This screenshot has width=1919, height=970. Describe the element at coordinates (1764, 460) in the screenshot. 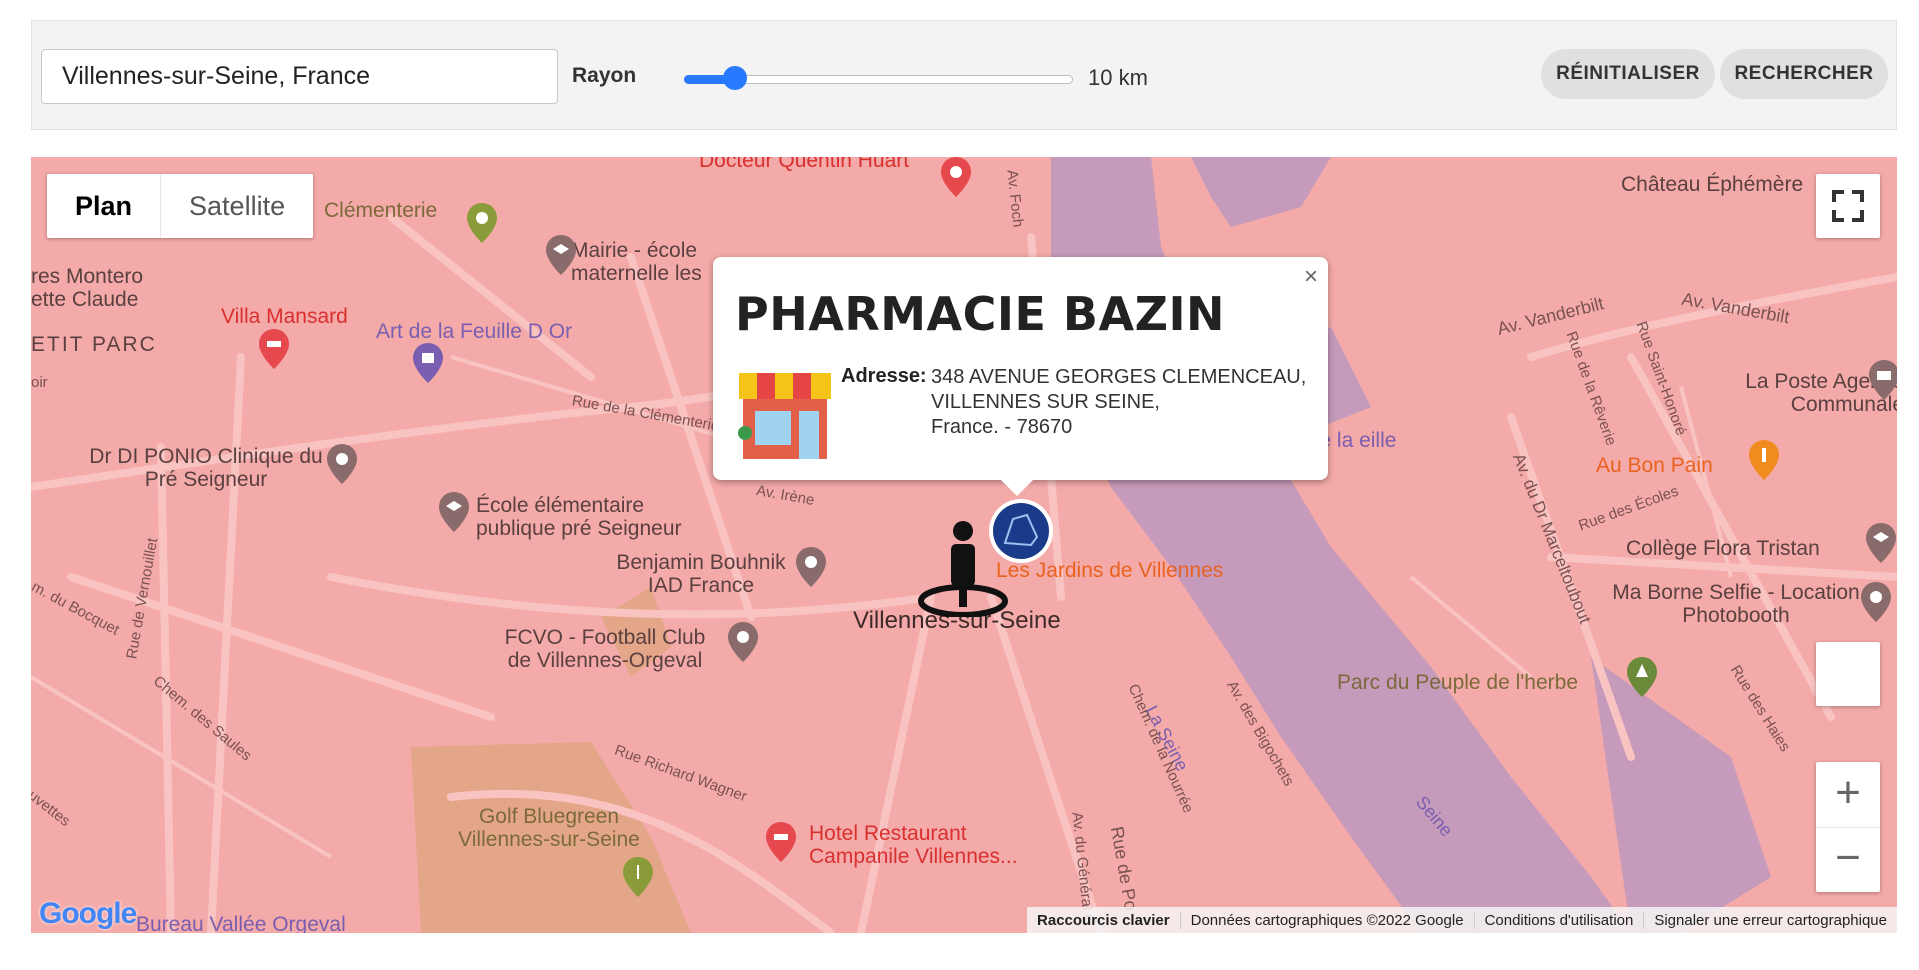

I see `restaurant-pin-icon` at that location.